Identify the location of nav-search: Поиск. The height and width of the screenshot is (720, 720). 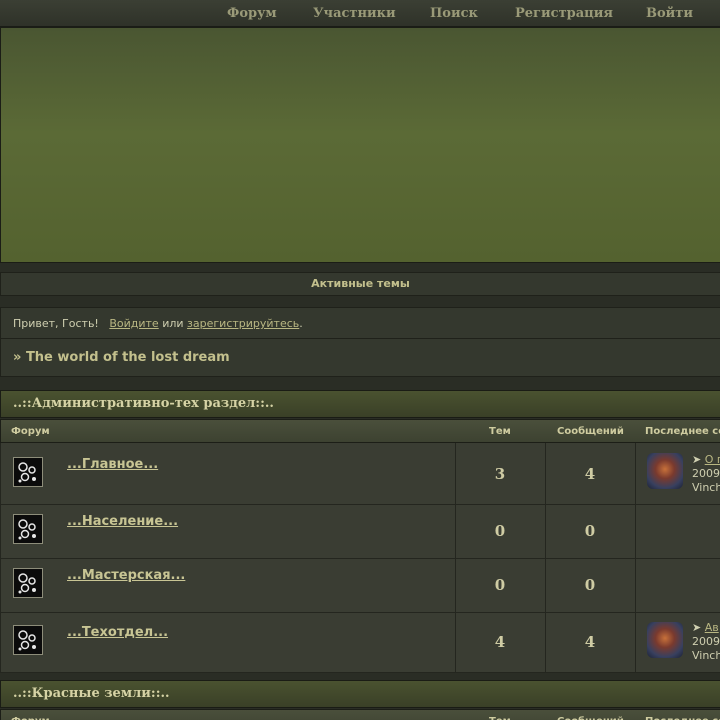
(454, 13).